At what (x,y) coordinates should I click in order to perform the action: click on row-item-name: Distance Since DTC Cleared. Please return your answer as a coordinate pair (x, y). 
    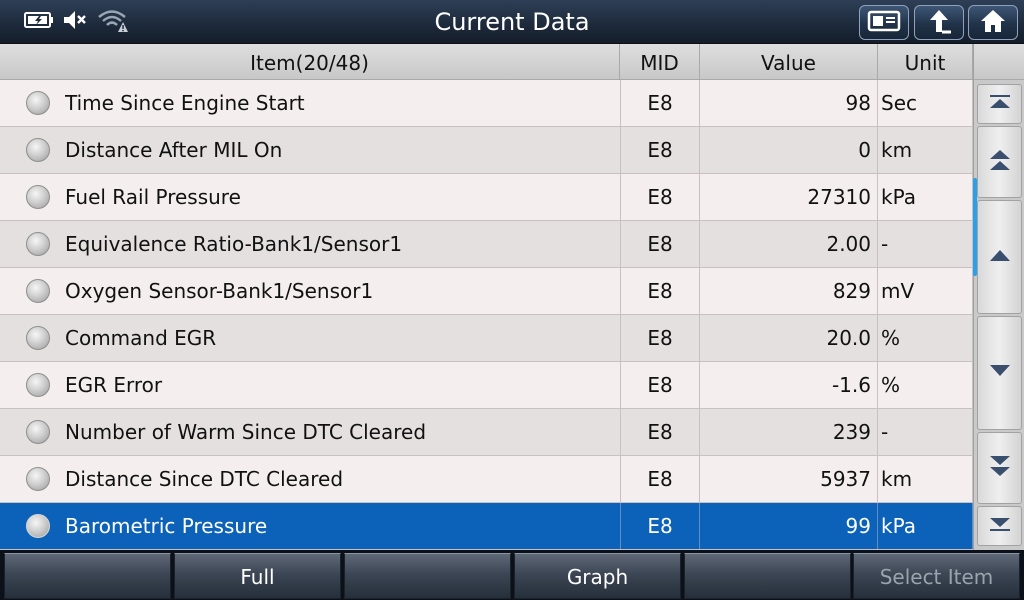
    Looking at the image, I should click on (204, 479).